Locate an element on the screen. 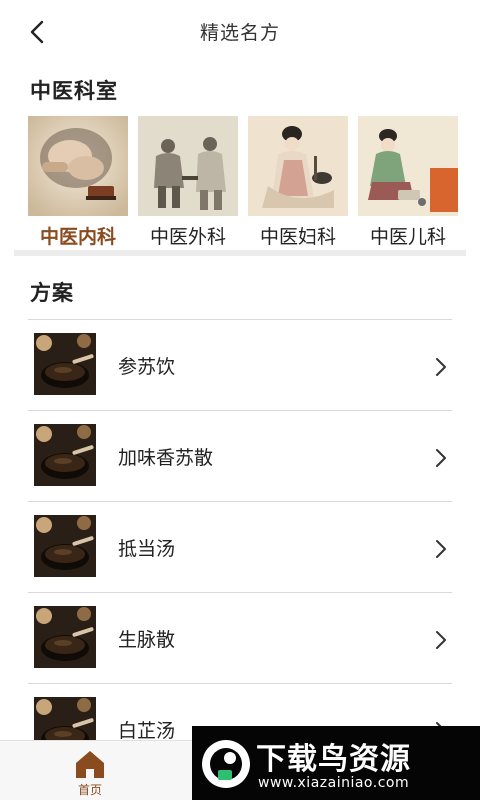 This screenshot has width=480, height=800. home-icon is located at coordinates (90, 764).